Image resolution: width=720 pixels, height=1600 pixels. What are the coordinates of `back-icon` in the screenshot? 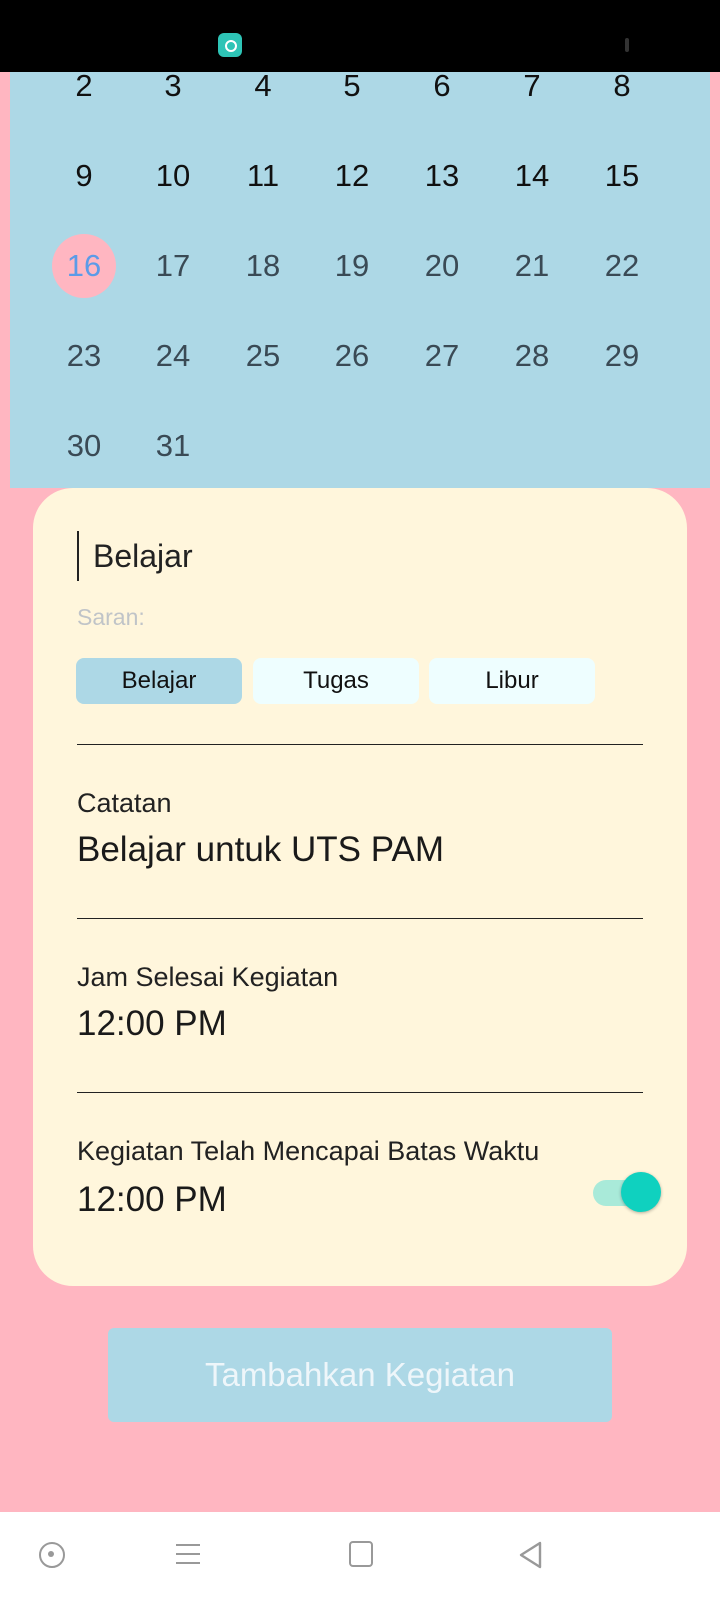 It's located at (531, 1555).